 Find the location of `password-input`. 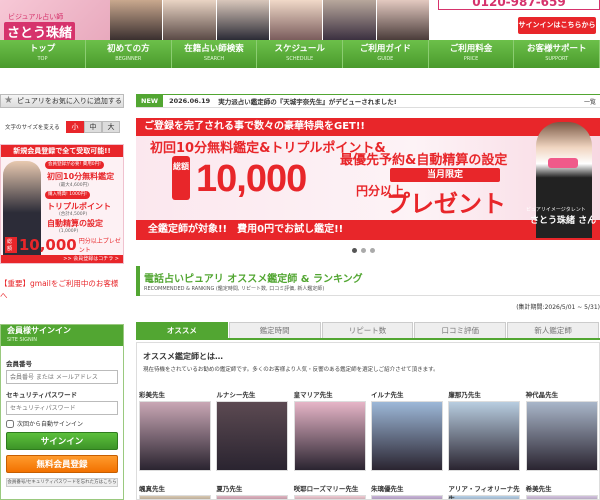

password-input is located at coordinates (62, 408).